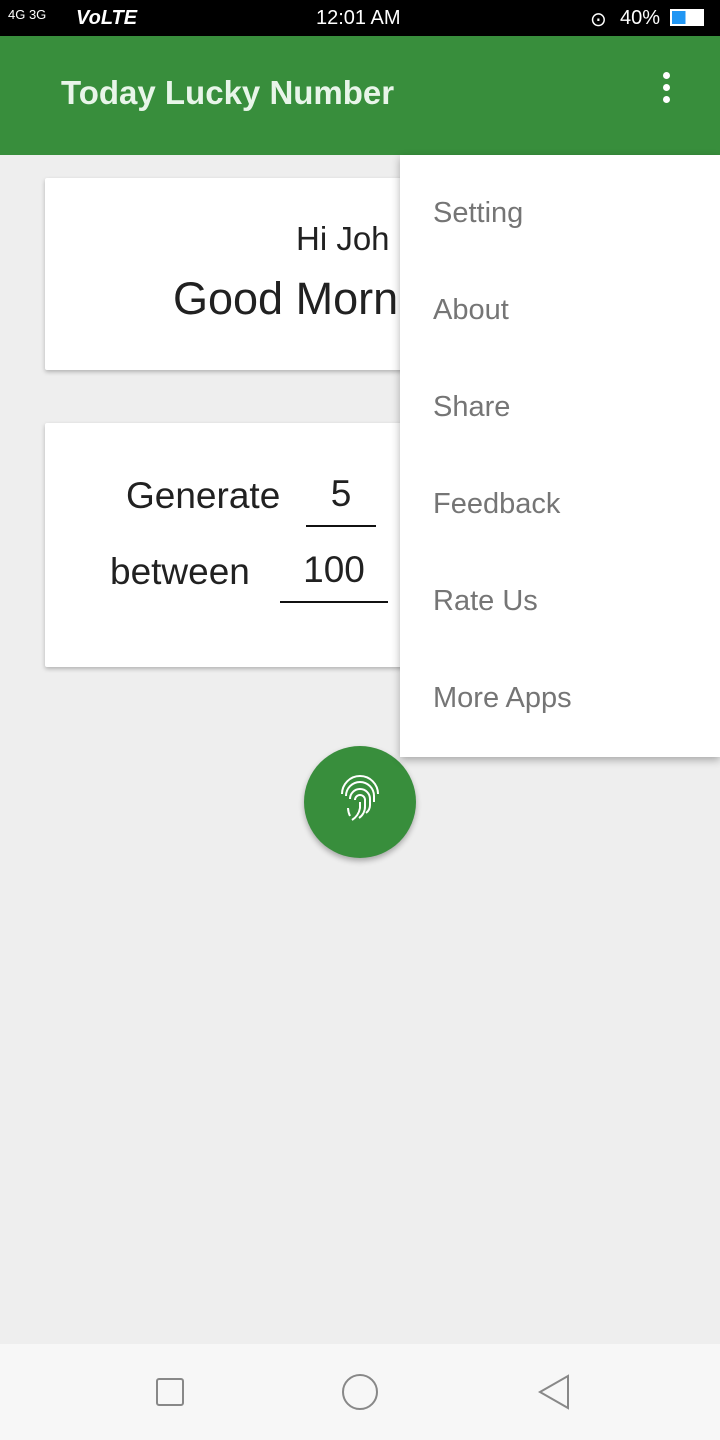  I want to click on menu-item-about: About, so click(560, 300).